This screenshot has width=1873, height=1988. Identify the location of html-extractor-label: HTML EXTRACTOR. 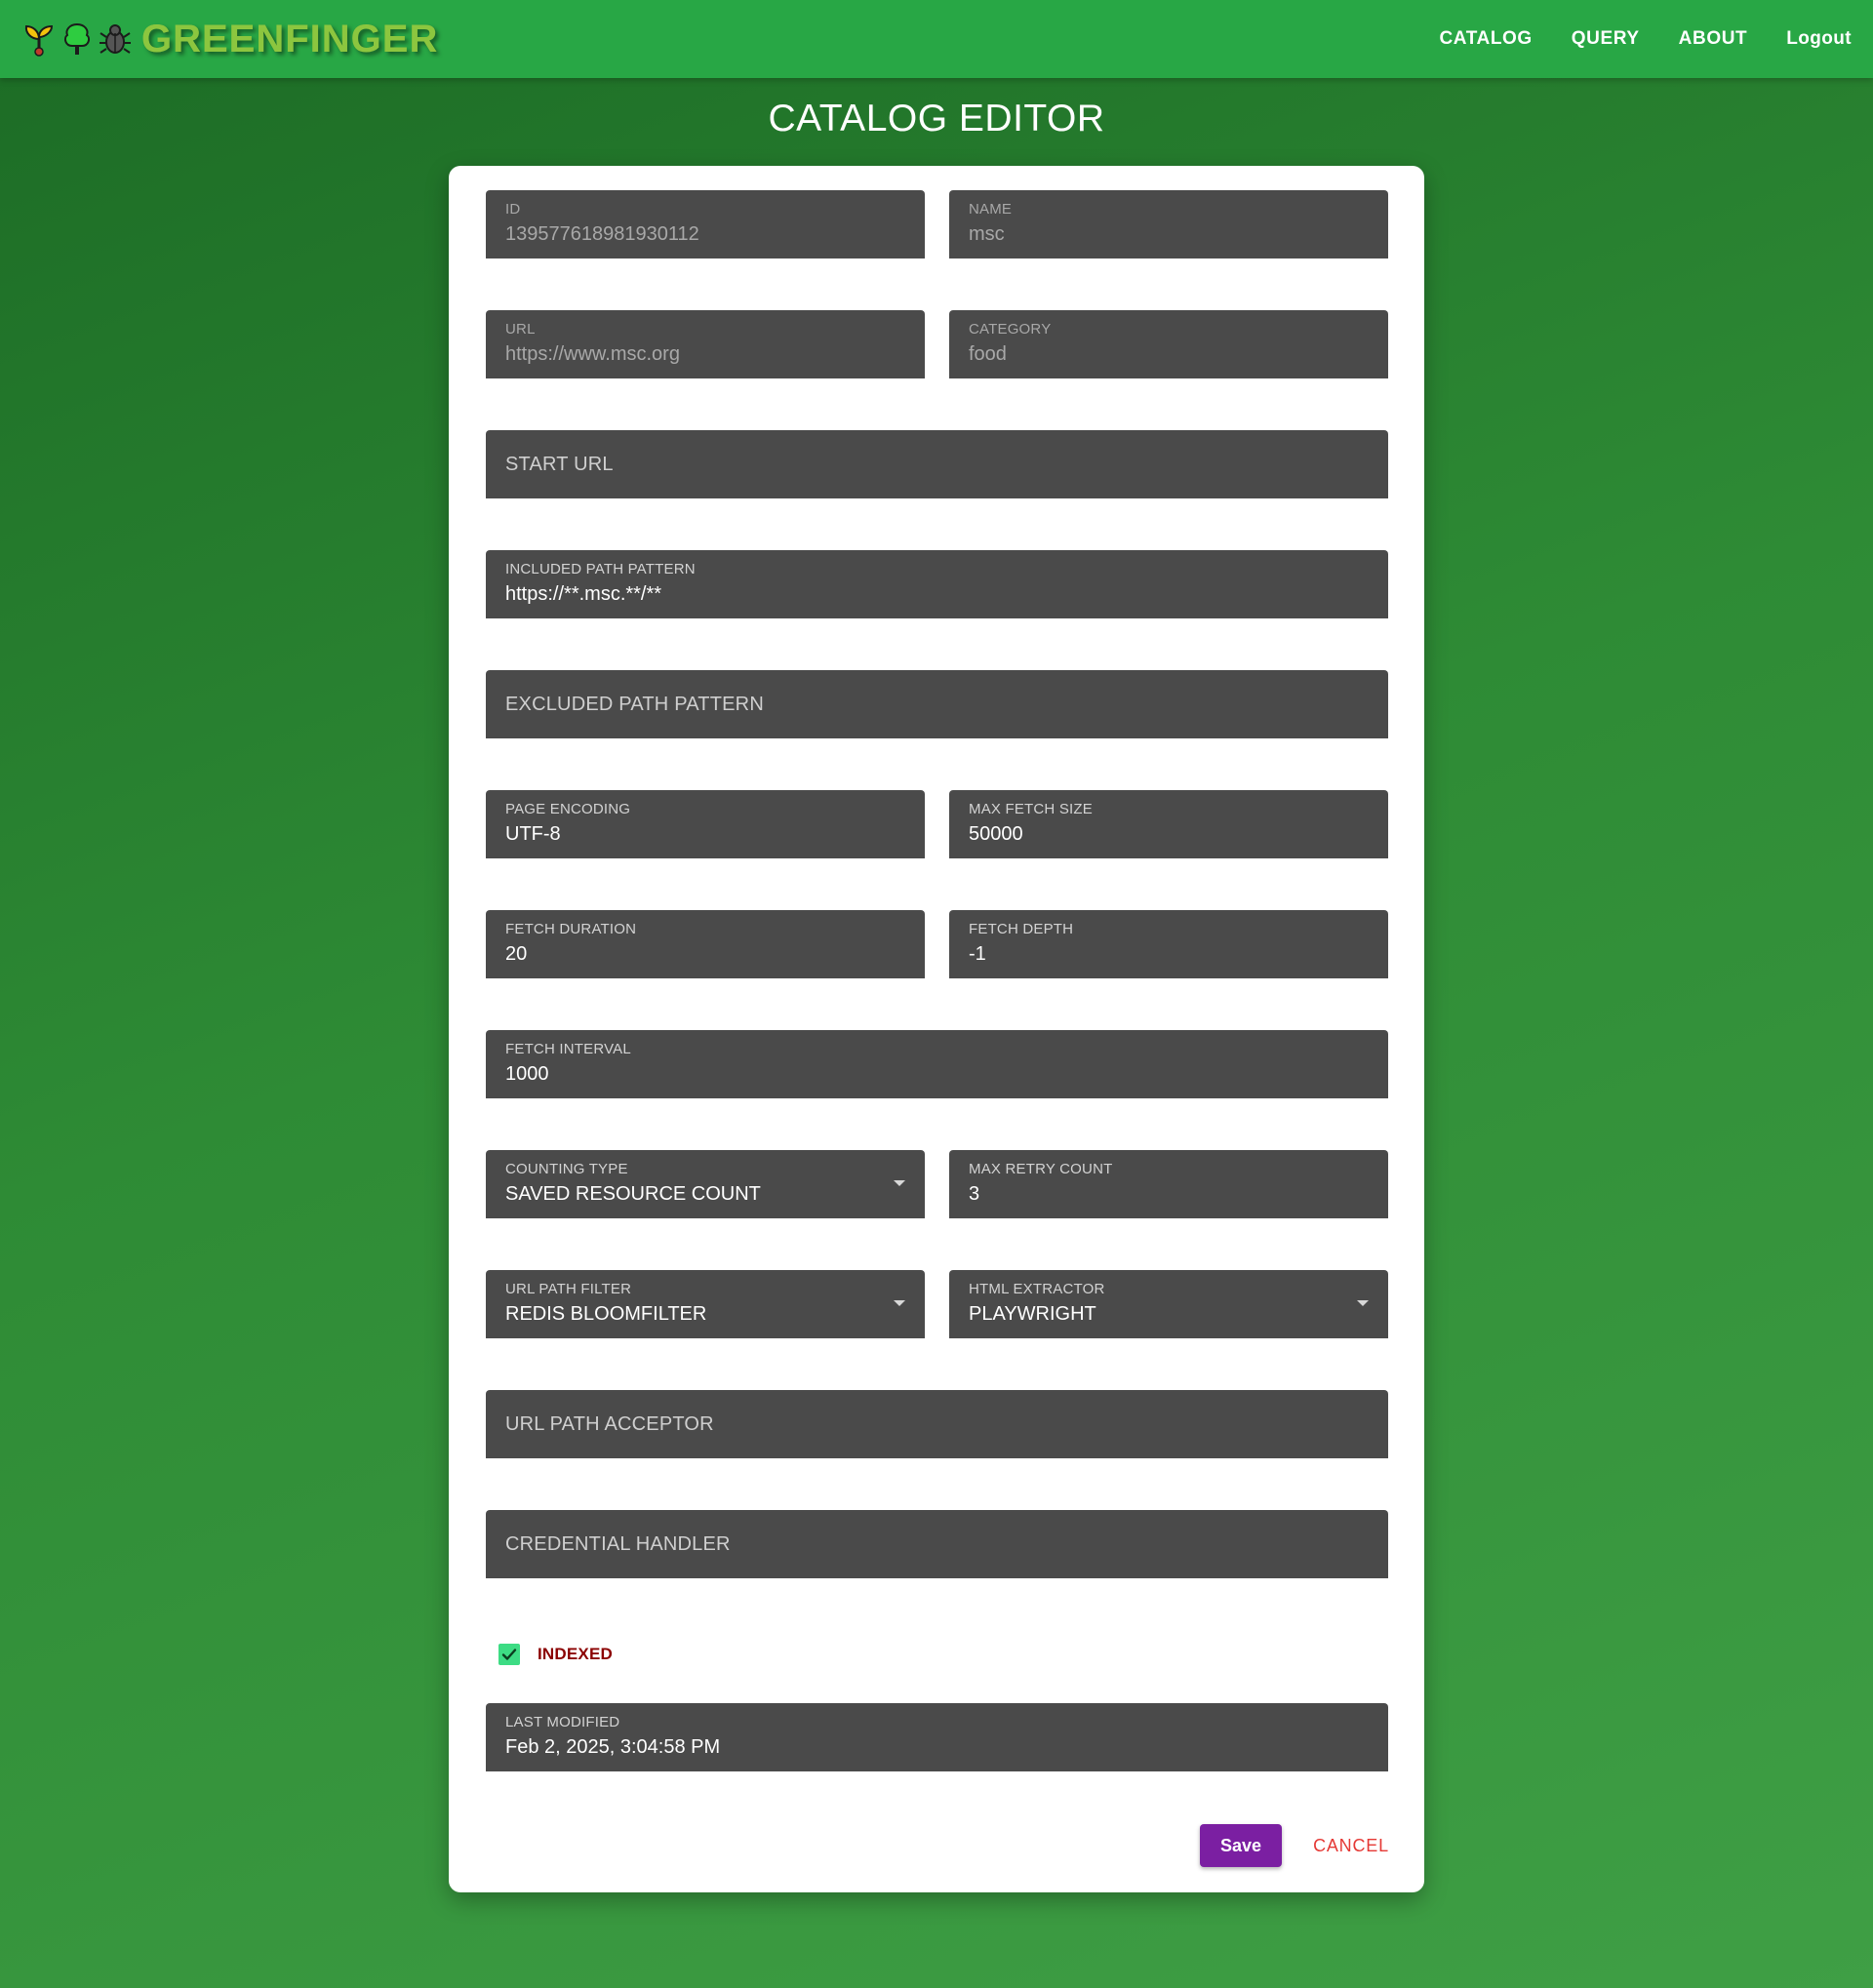
(1037, 1289).